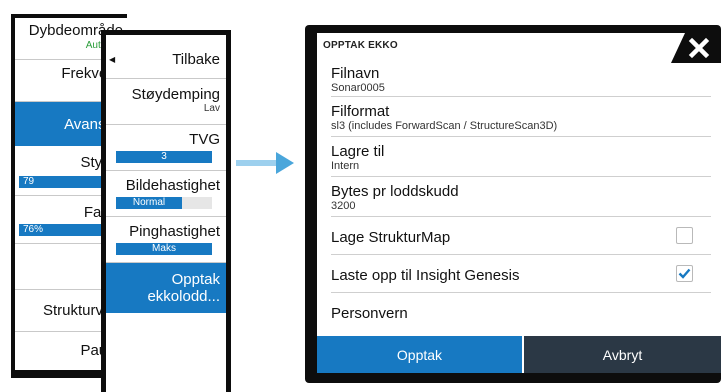 The height and width of the screenshot is (392, 721). I want to click on filename-row: Filnavn Sonar0005, so click(521, 79).